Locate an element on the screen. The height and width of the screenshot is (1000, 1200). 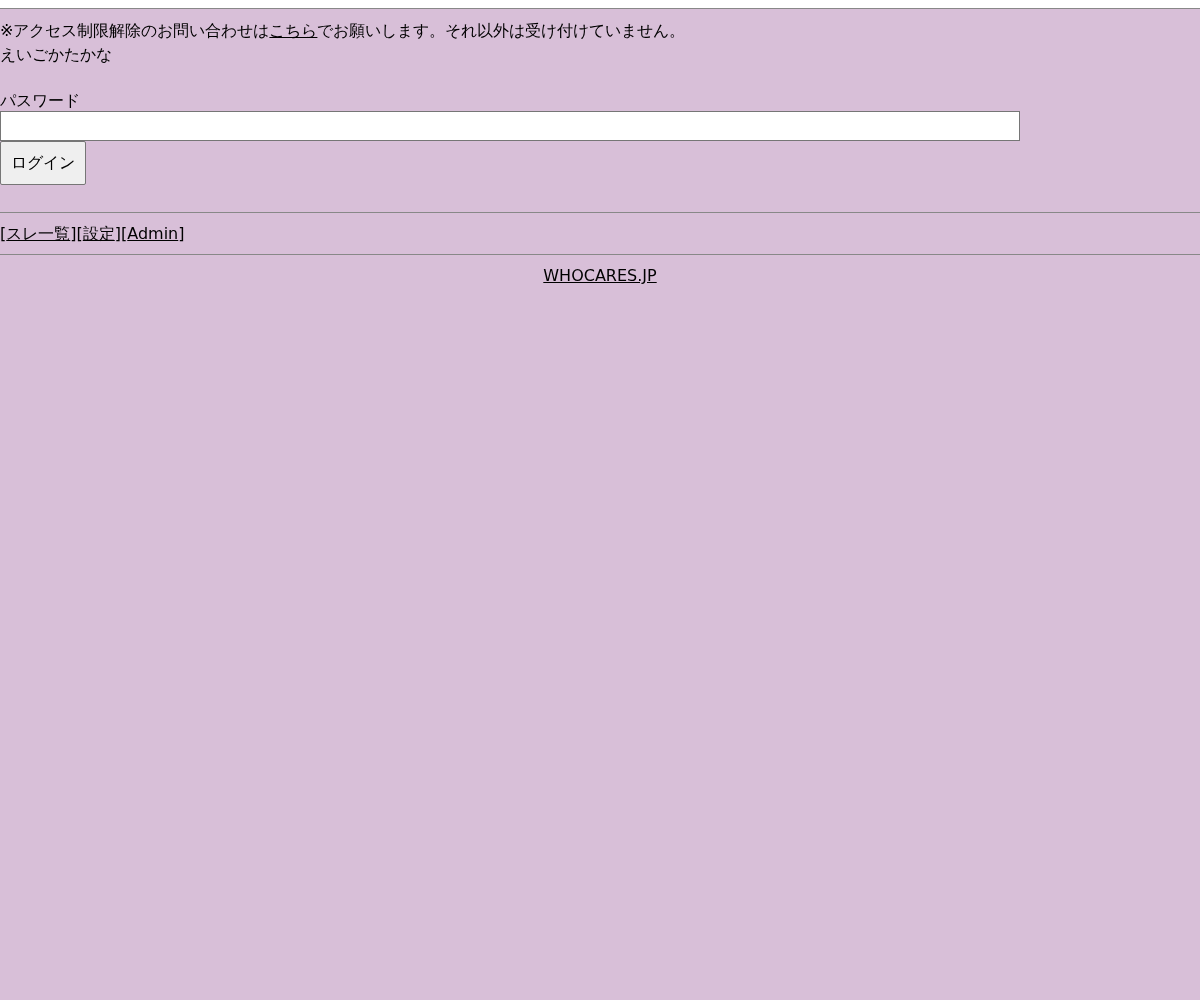
subtext: えいごかたかな is located at coordinates (56, 55).